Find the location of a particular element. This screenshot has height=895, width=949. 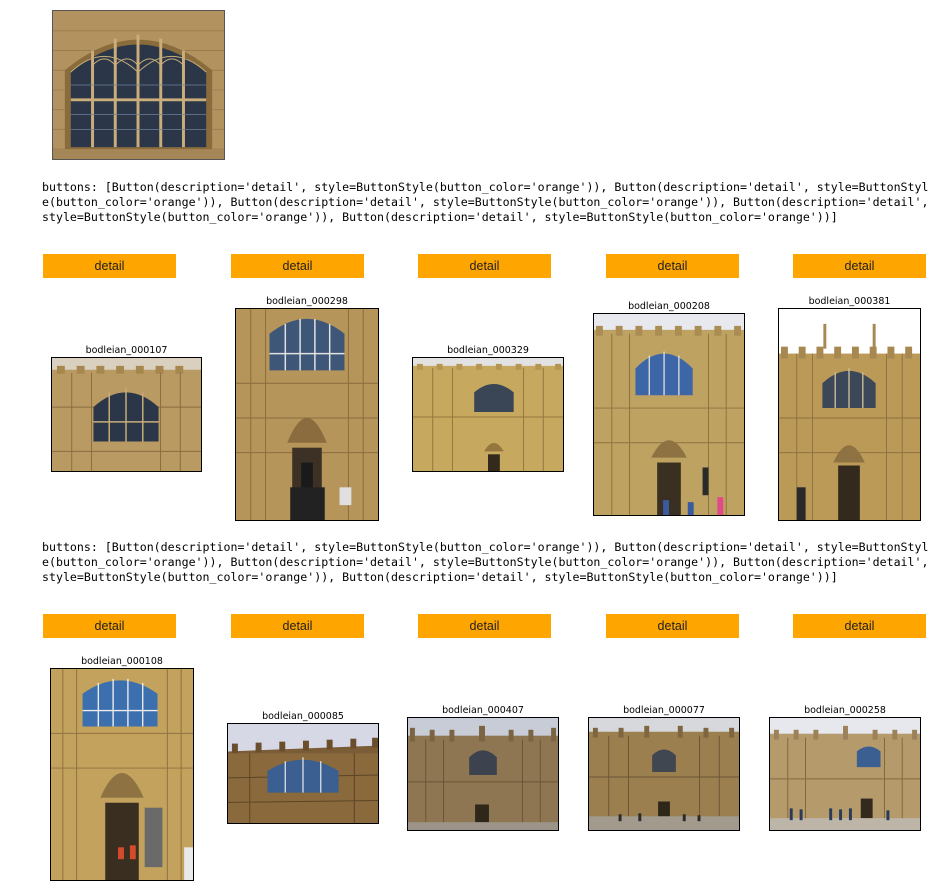

image-caption: bodleian_000407 is located at coordinates (483, 710).